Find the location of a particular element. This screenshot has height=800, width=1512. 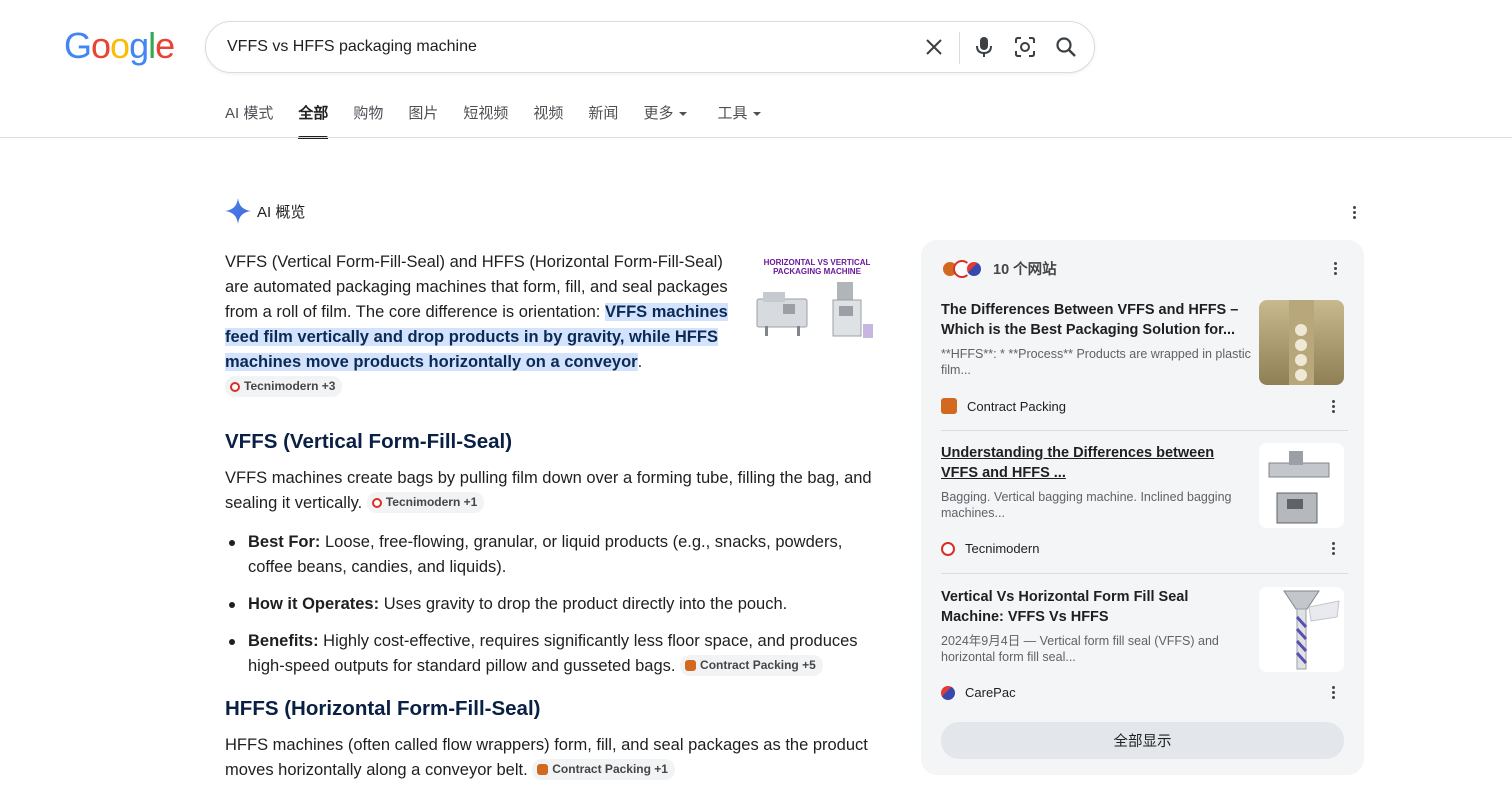

hffs-heading: HFFS (Horizontal Form-Fill-Seal) is located at coordinates (383, 708).